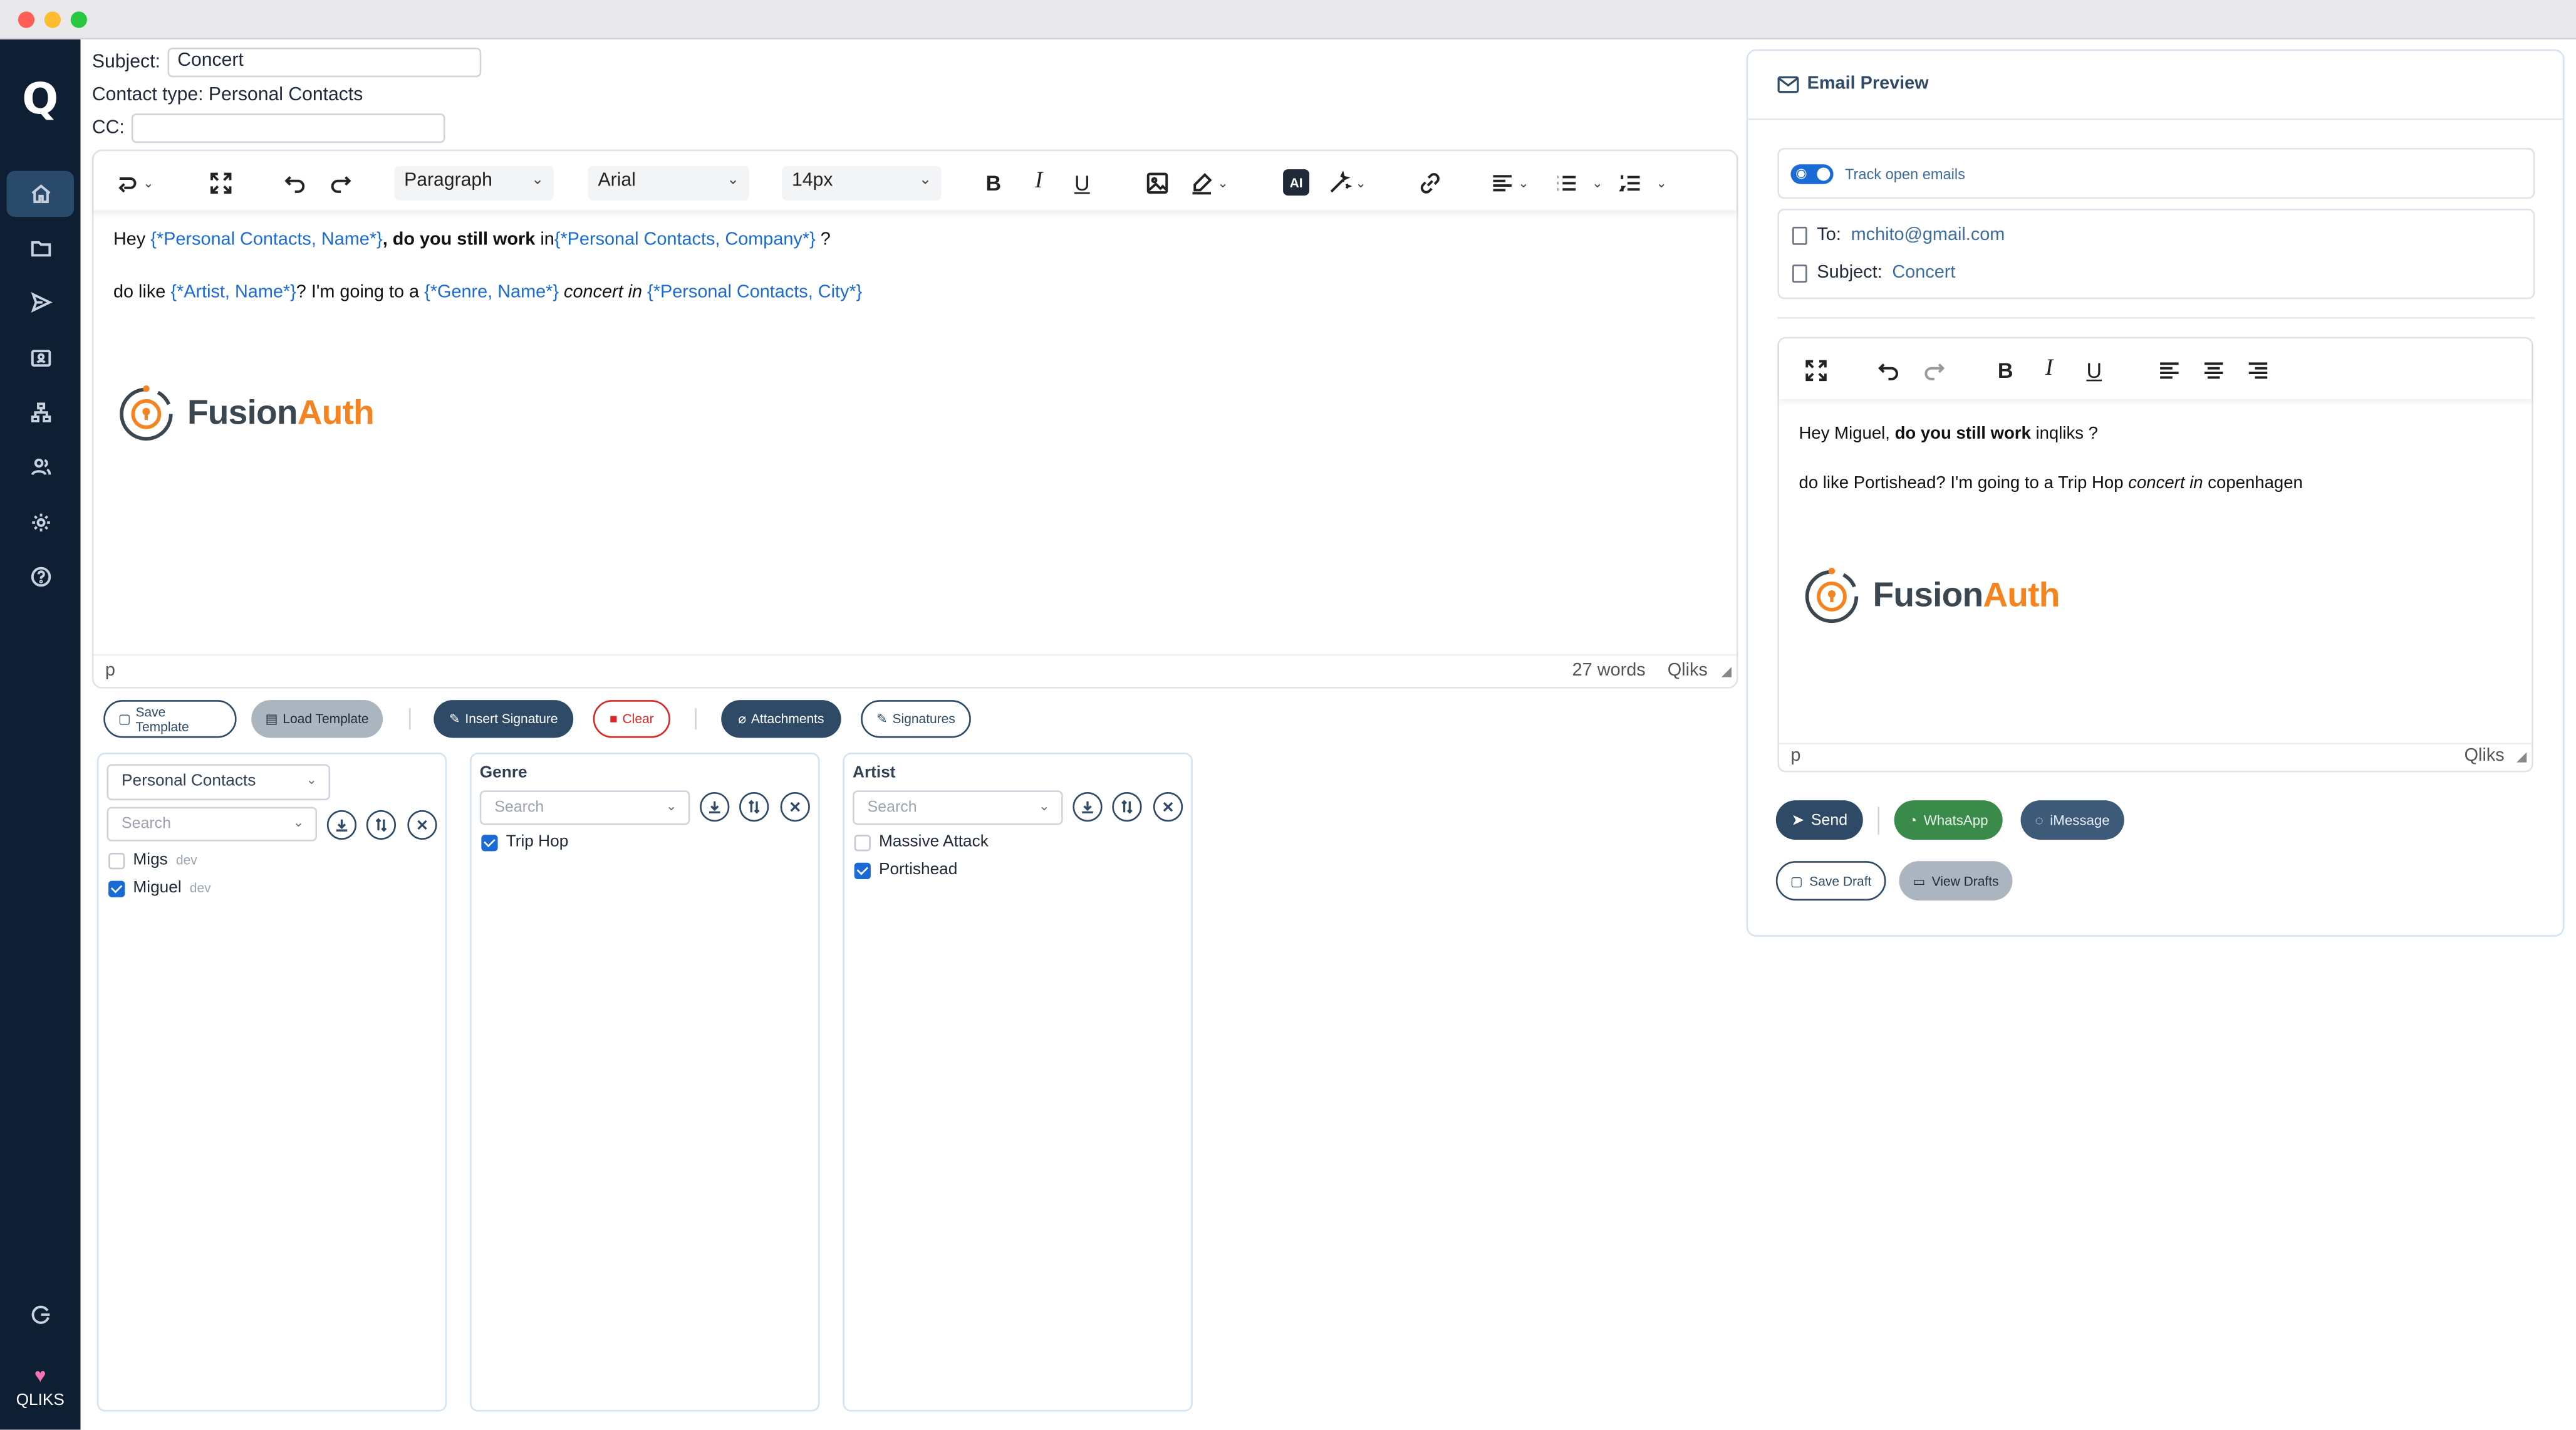 The image size is (2576, 1430). Describe the element at coordinates (795, 806) in the screenshot. I see `genre-clear-button` at that location.